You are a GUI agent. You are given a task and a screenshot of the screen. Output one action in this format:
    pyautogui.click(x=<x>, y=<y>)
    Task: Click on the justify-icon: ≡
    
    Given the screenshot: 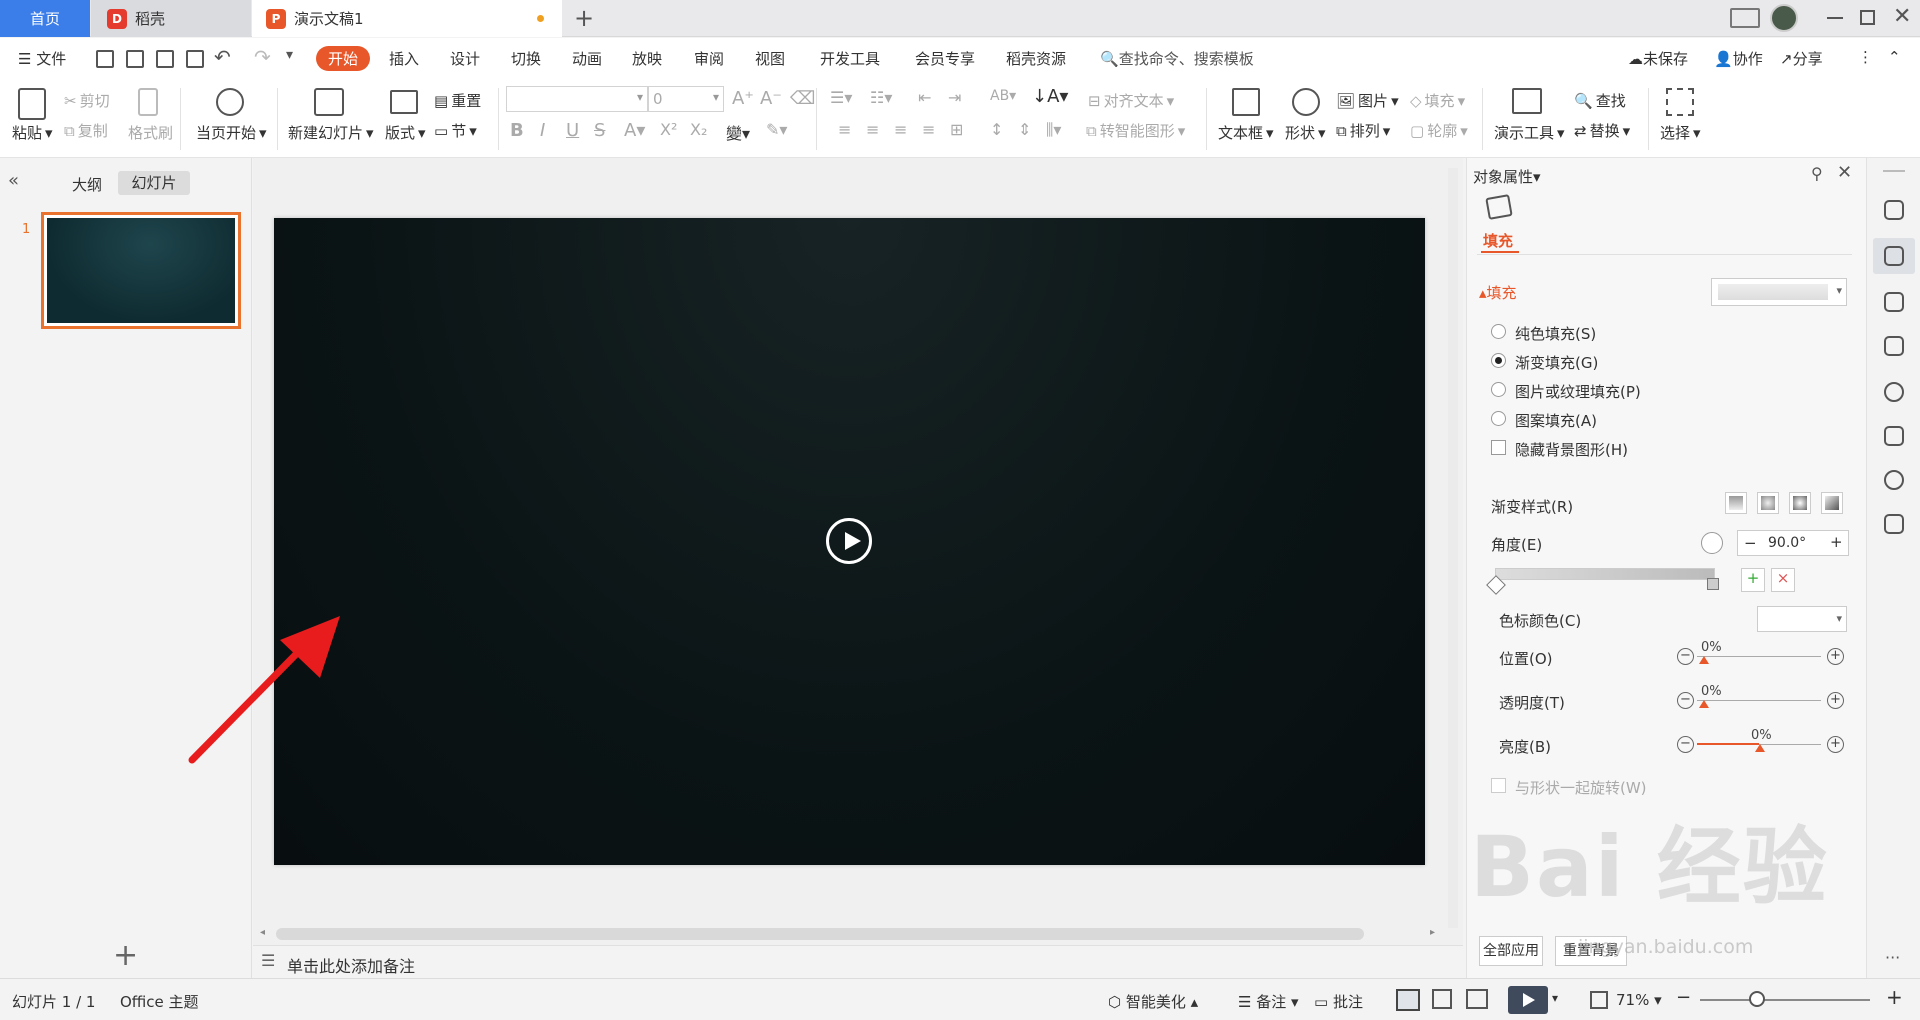 What is the action you would take?
    pyautogui.click(x=928, y=129)
    